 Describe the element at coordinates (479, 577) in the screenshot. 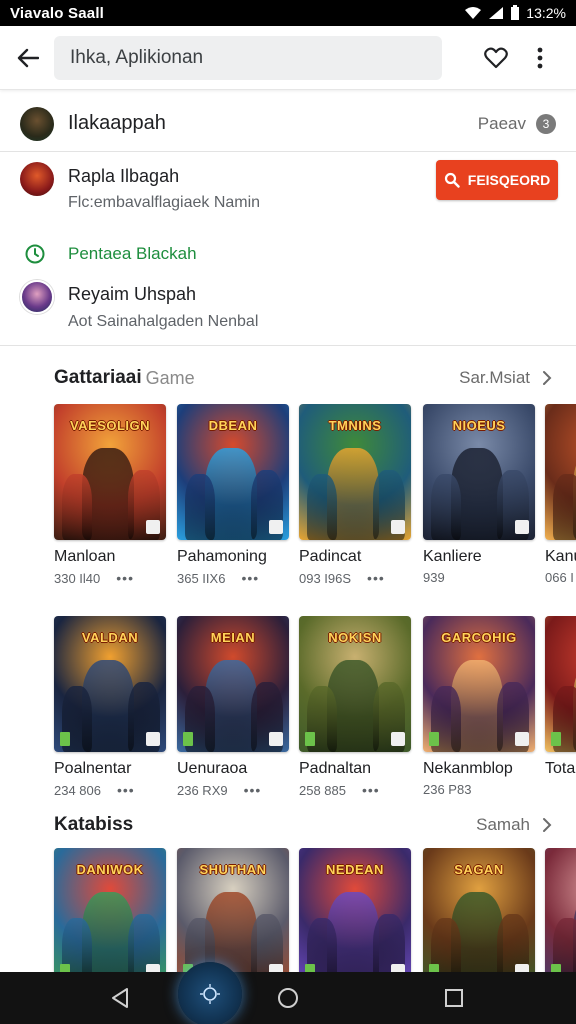

I see `game-meta: 939` at that location.